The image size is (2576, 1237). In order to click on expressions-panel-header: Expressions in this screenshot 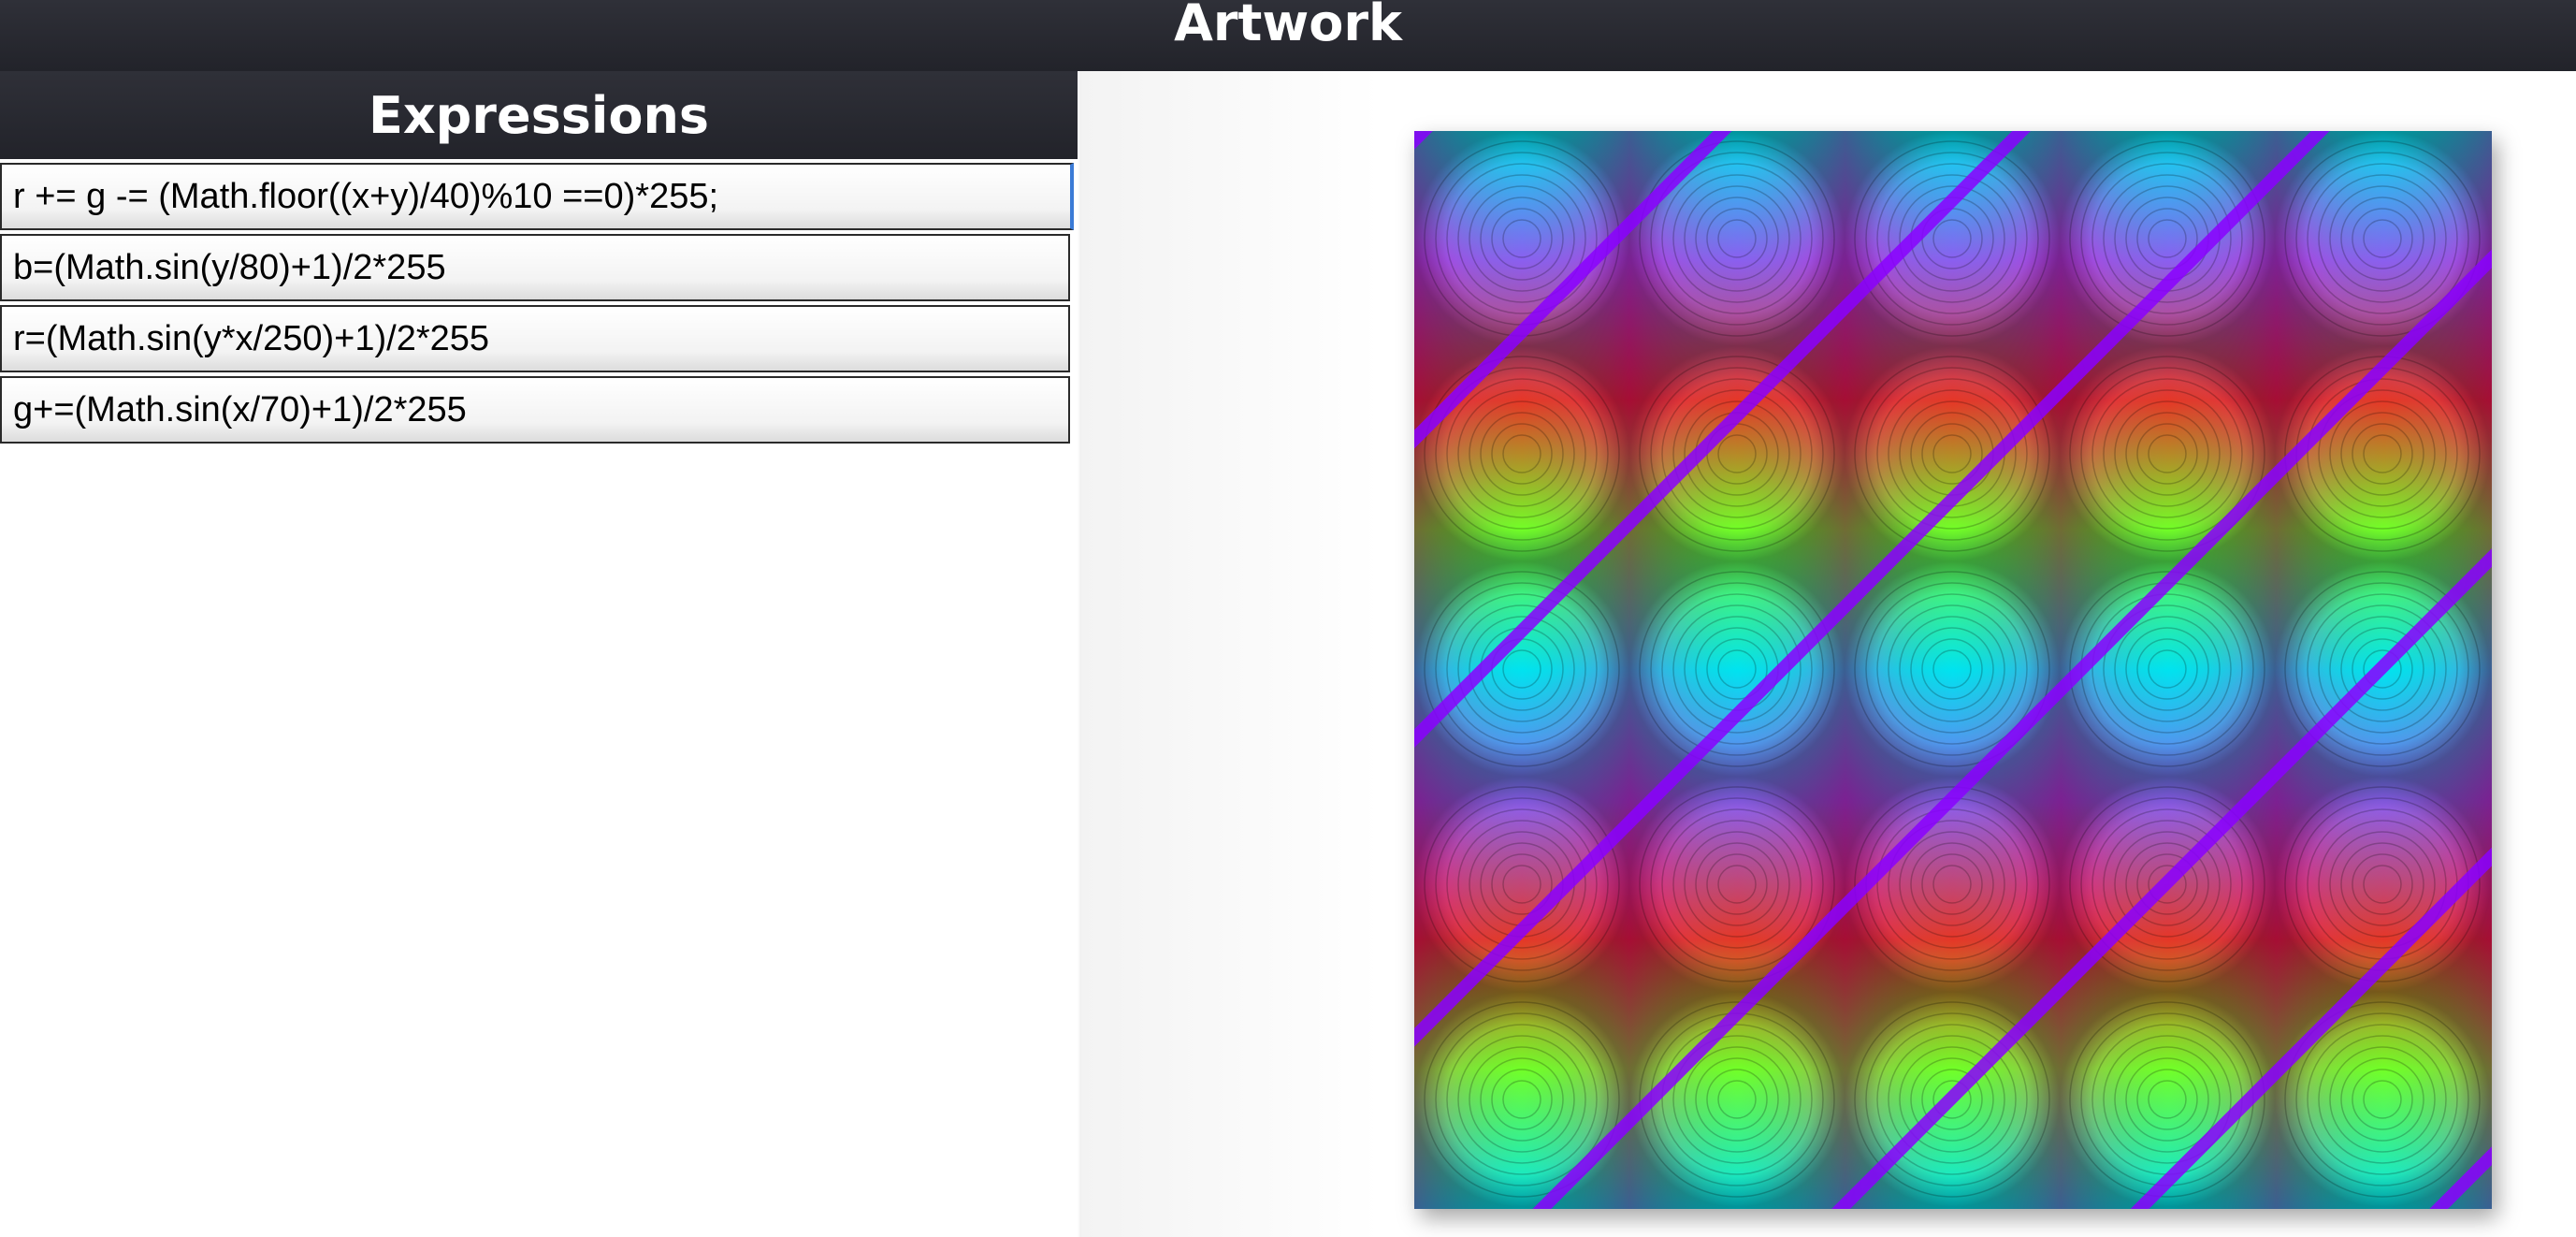, I will do `click(539, 115)`.